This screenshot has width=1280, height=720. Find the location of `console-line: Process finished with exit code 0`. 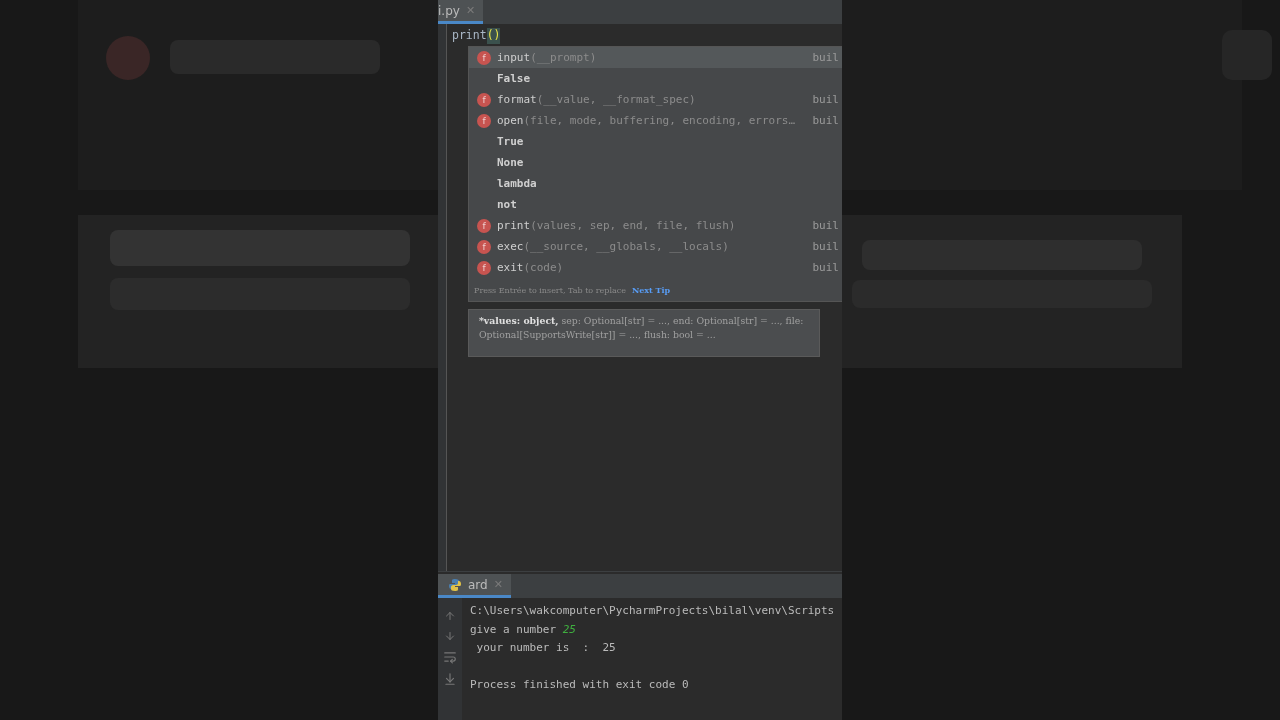

console-line: Process finished with exit code 0 is located at coordinates (579, 686).